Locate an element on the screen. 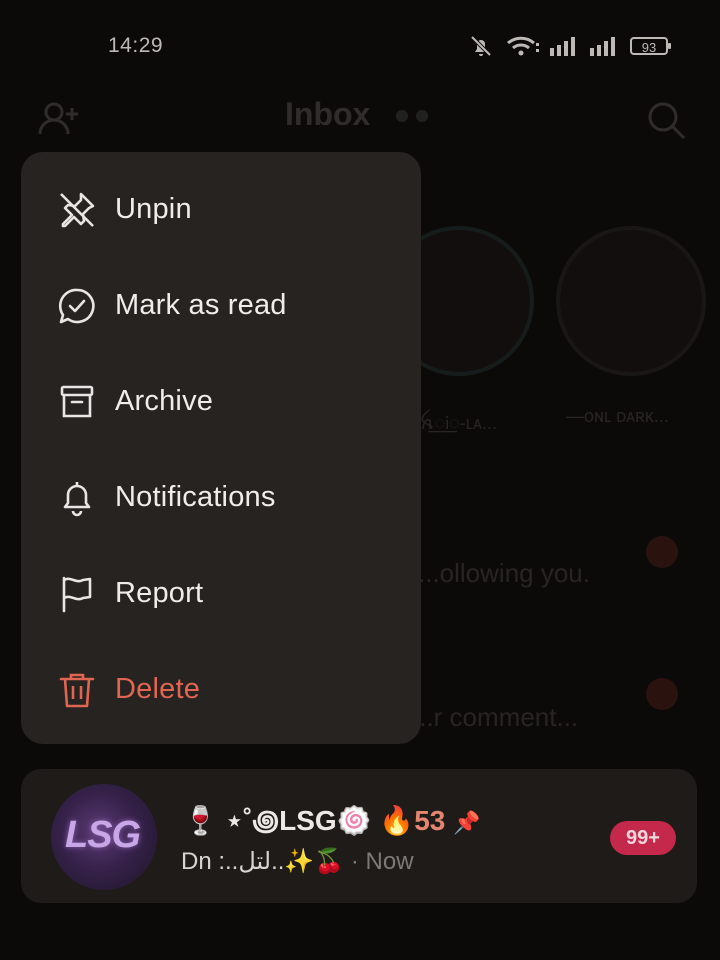 The width and height of the screenshot is (720, 960). menu-item-label: Archive is located at coordinates (164, 401).